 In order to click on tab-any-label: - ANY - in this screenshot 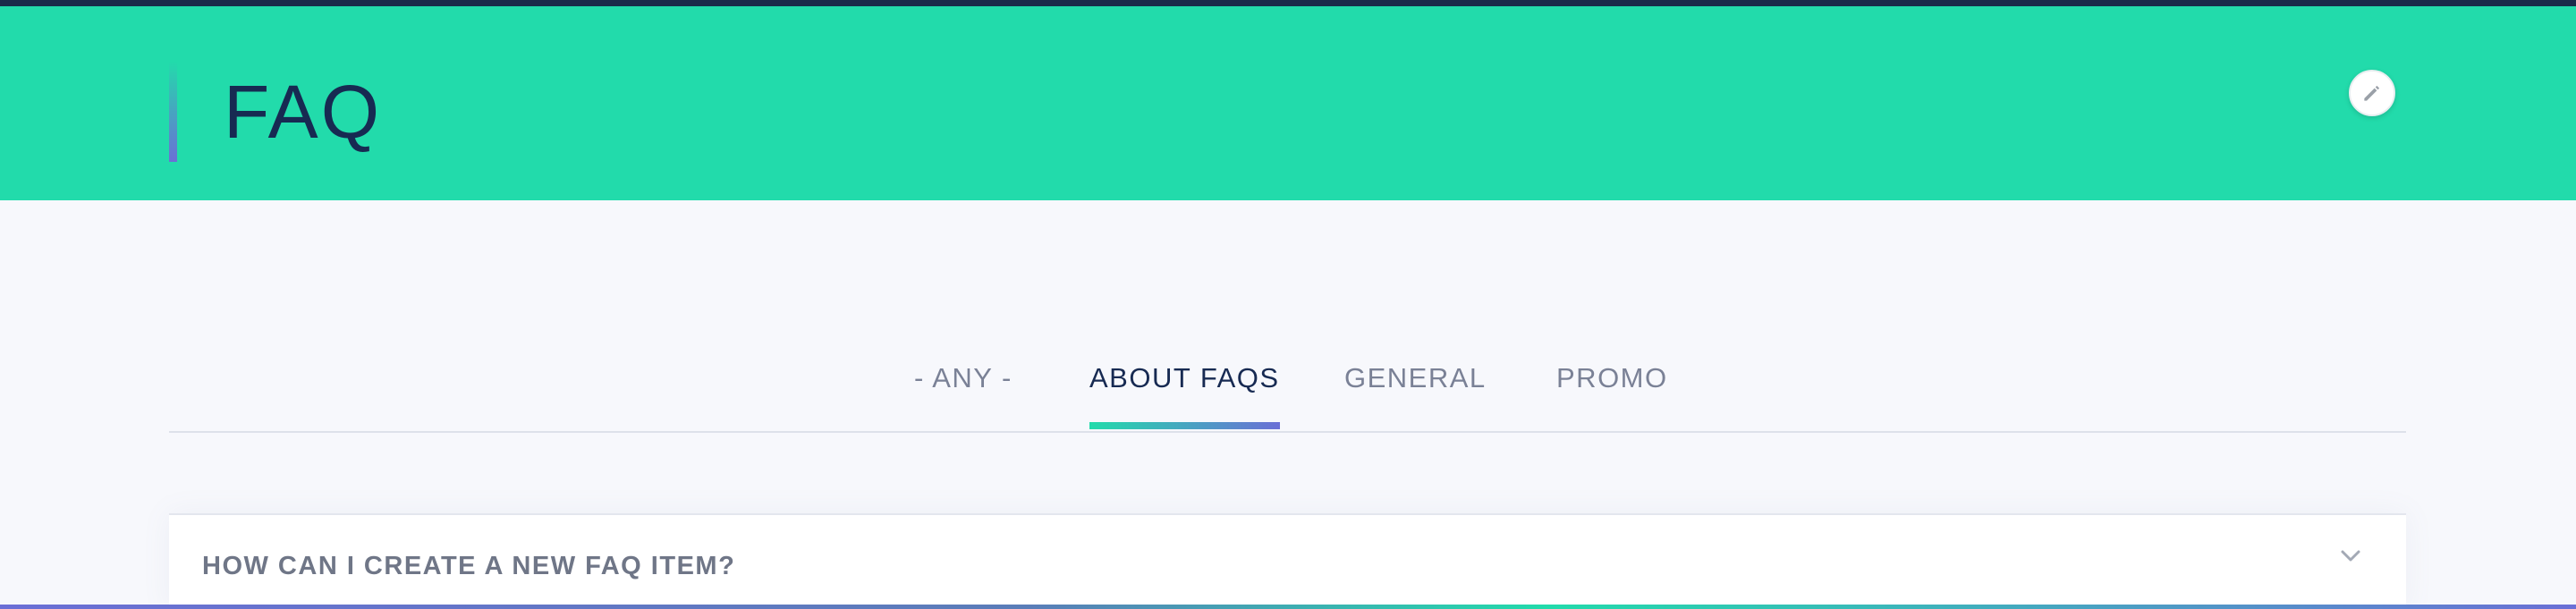, I will do `click(963, 377)`.